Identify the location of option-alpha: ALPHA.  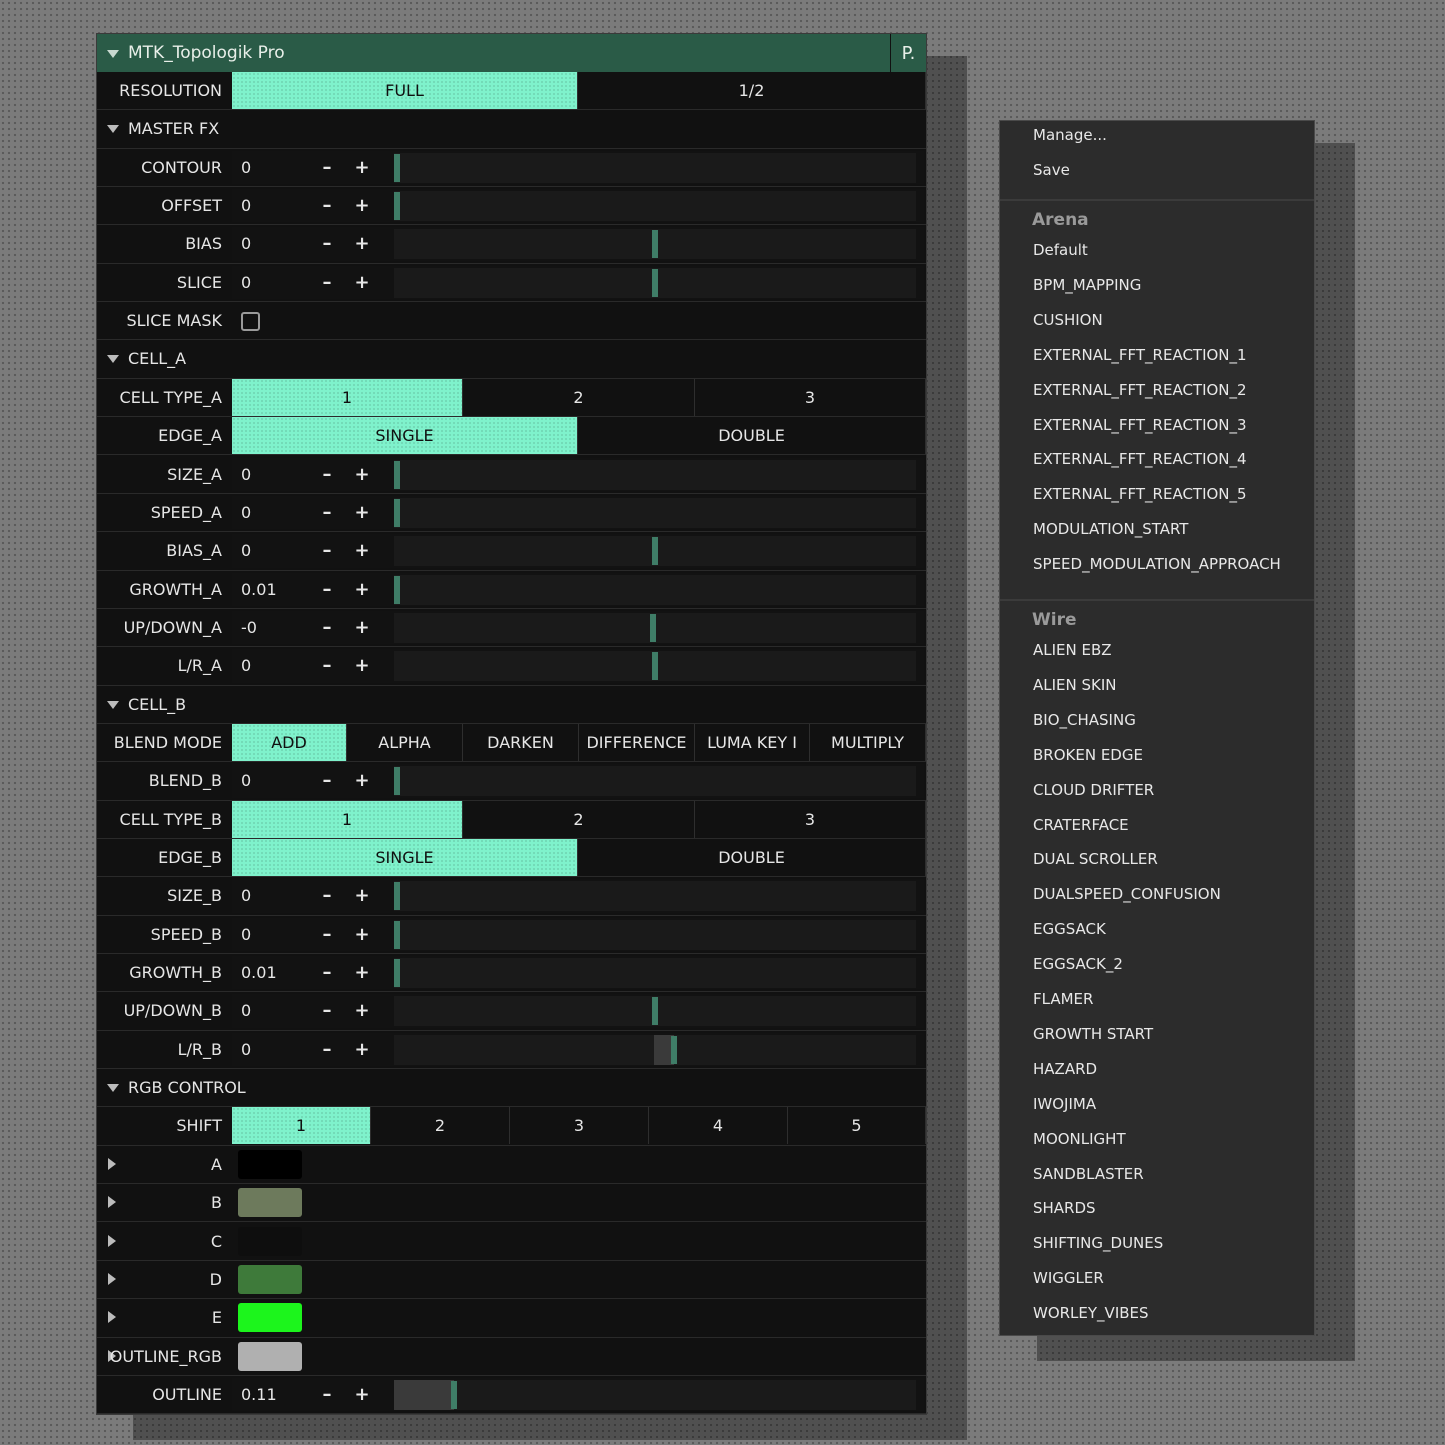
(405, 742).